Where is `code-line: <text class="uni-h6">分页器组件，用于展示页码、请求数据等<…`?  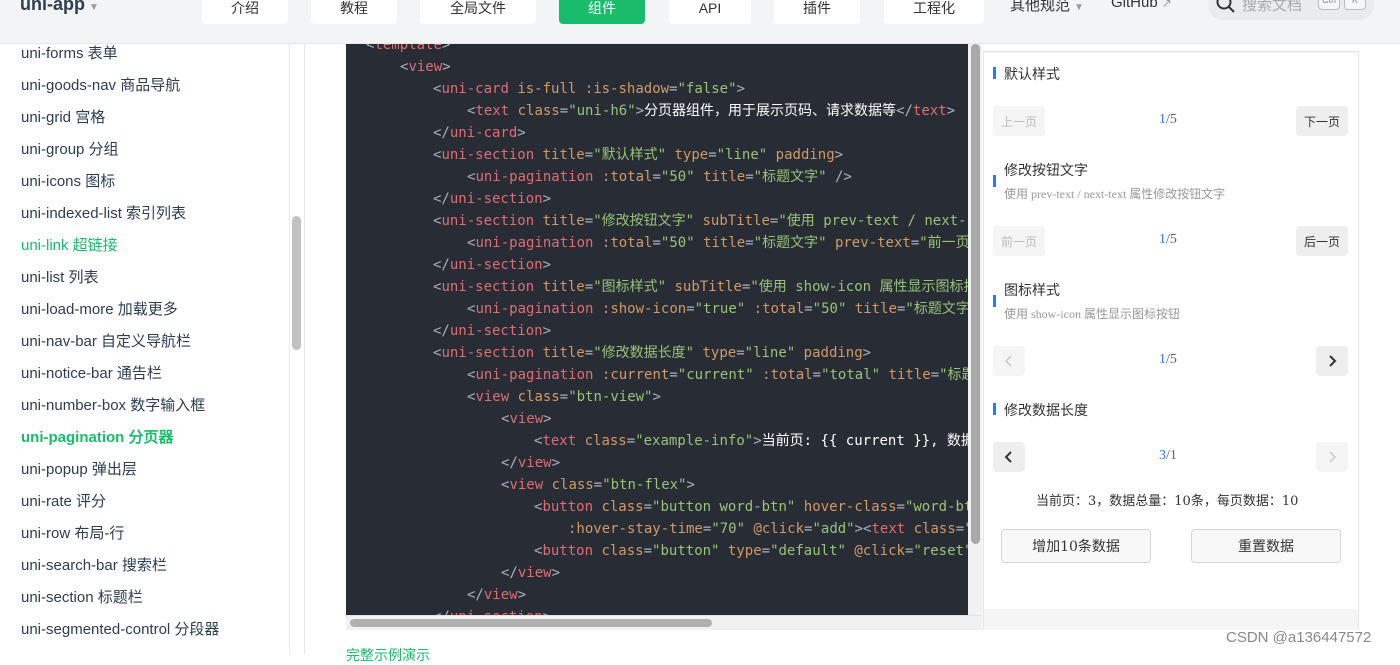 code-line: <text class="uni-h6">分页器组件，用于展示页码、请求数据等<… is located at coordinates (711, 111).